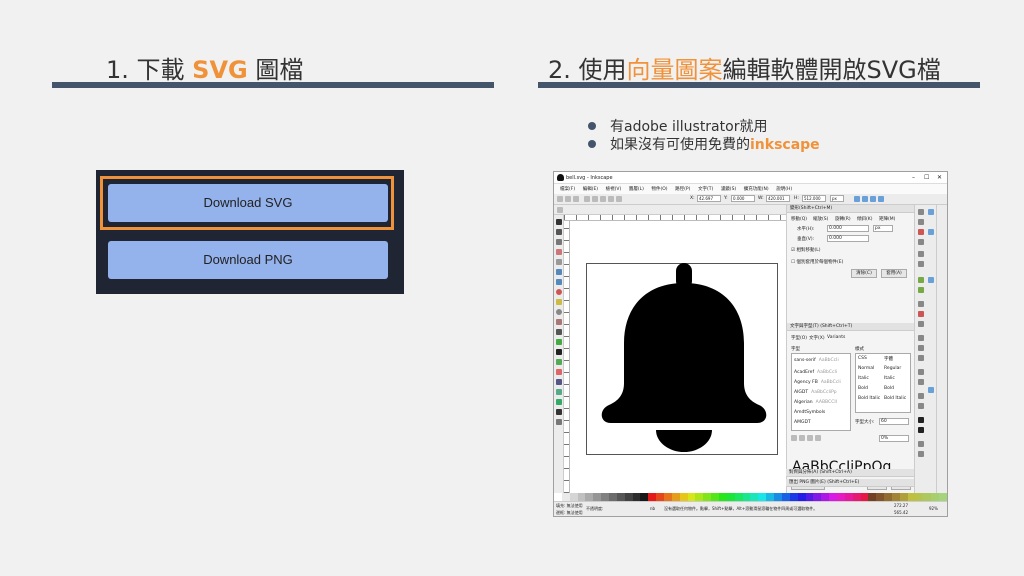 Image resolution: width=1024 pixels, height=576 pixels. I want to click on minimize-icon: –, so click(913, 177).